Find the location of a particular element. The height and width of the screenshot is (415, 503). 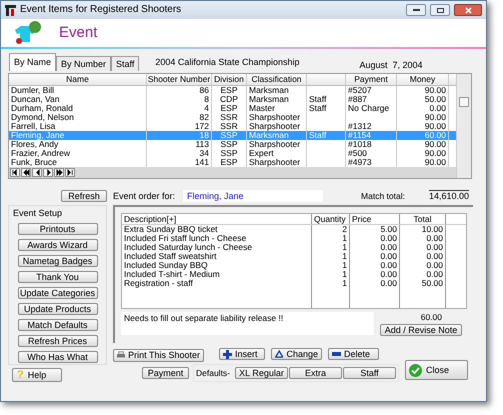

setup-button: Who Has What is located at coordinates (58, 357).